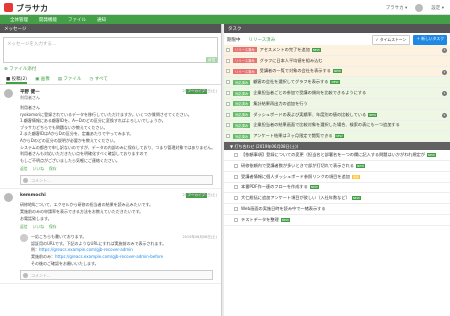 The width and height of the screenshot is (450, 316). I want to click on tab-all: ◷ すべて, so click(98, 80).